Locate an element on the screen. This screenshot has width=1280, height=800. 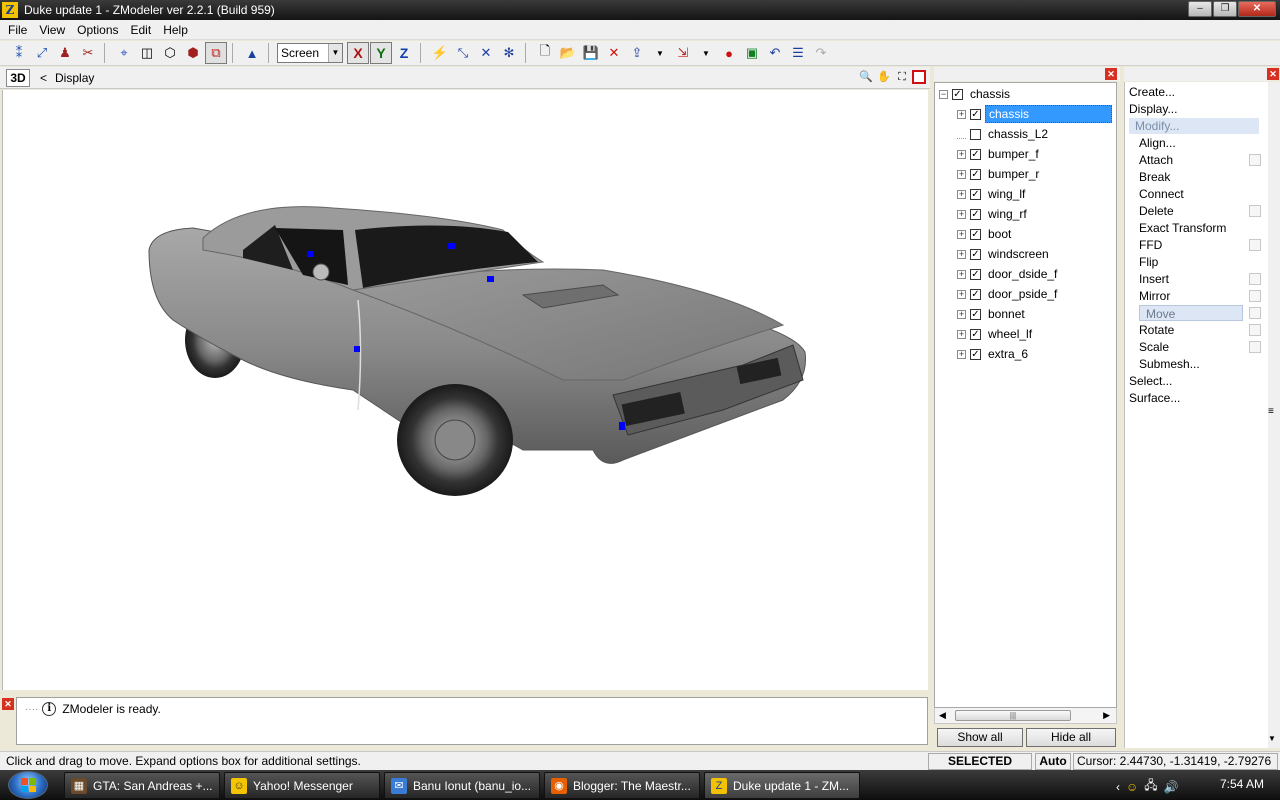
menu-edit: Edit is located at coordinates (143, 30).